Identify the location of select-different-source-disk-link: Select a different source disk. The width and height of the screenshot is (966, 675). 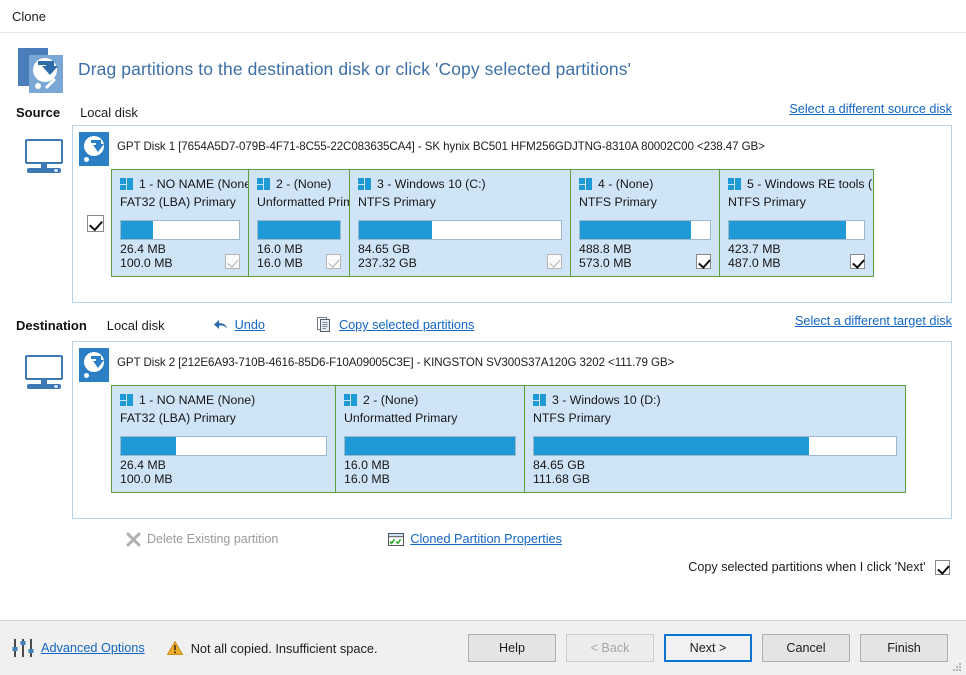
(870, 109).